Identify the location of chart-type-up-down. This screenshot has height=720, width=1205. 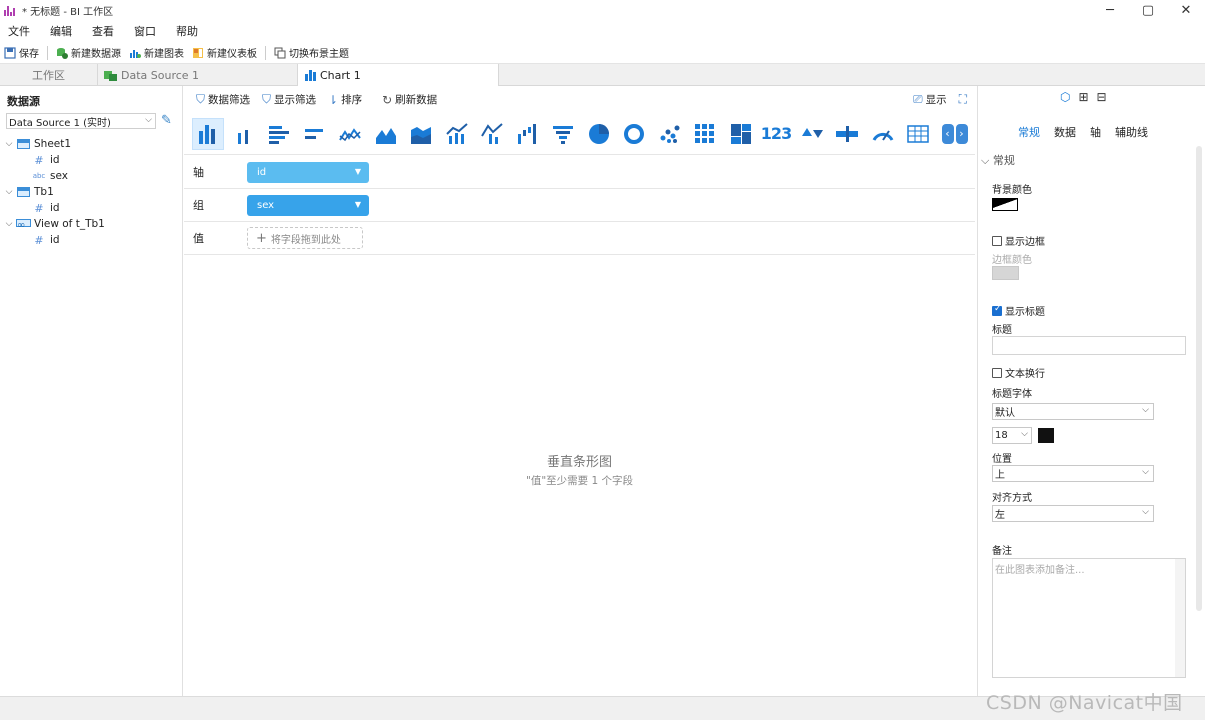
(812, 134).